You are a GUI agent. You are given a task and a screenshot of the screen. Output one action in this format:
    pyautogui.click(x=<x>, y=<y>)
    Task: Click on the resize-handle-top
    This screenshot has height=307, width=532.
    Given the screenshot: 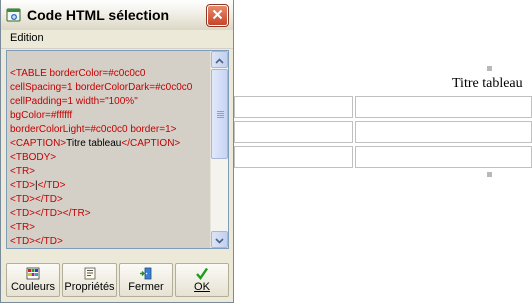 What is the action you would take?
    pyautogui.click(x=489, y=68)
    